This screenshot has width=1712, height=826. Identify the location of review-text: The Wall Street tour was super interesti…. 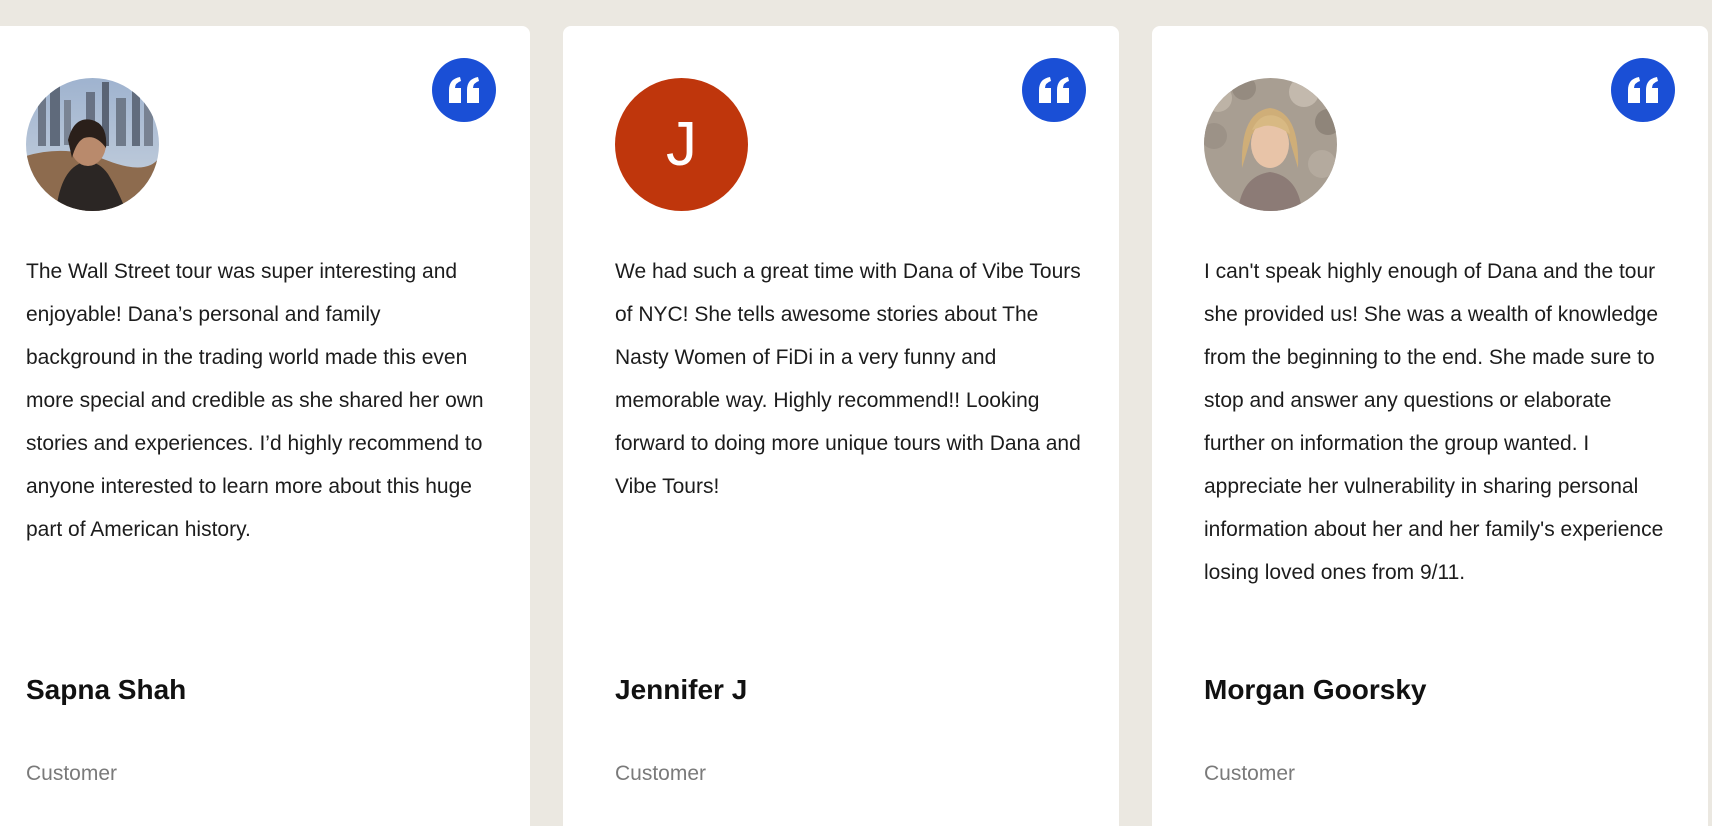
(255, 400).